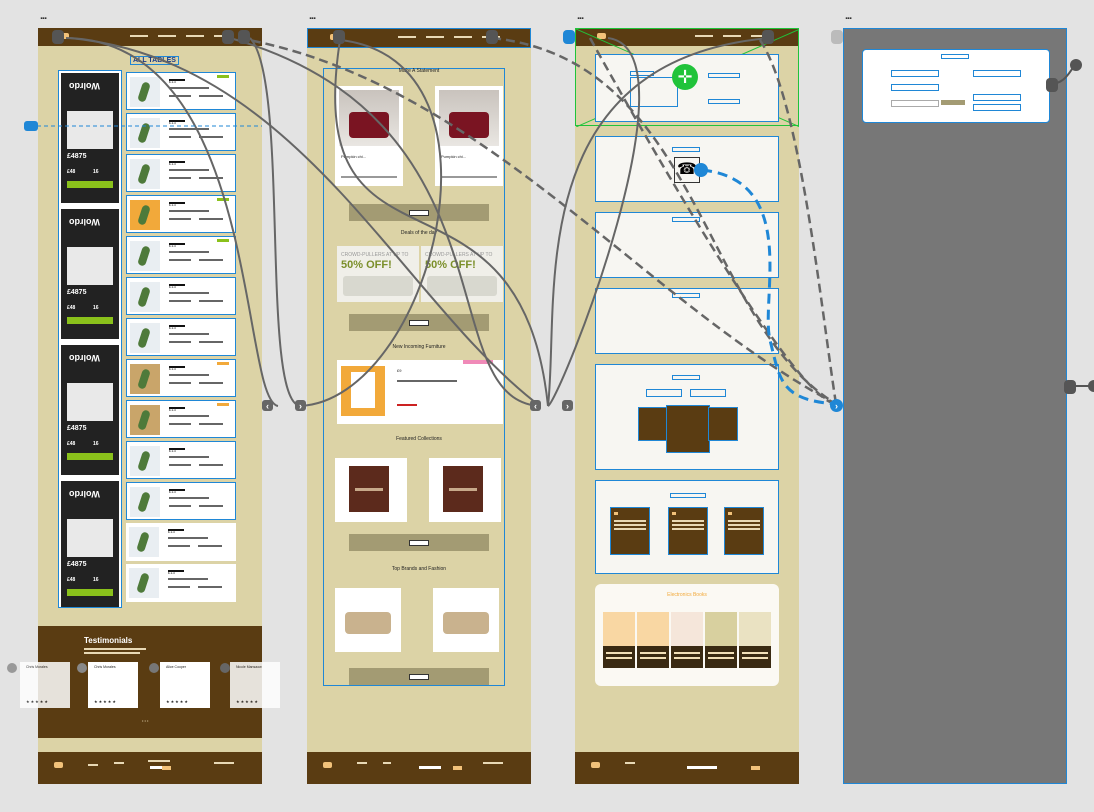 The width and height of the screenshot is (1094, 812). I want to click on palette-block: Electronics Books, so click(687, 635).